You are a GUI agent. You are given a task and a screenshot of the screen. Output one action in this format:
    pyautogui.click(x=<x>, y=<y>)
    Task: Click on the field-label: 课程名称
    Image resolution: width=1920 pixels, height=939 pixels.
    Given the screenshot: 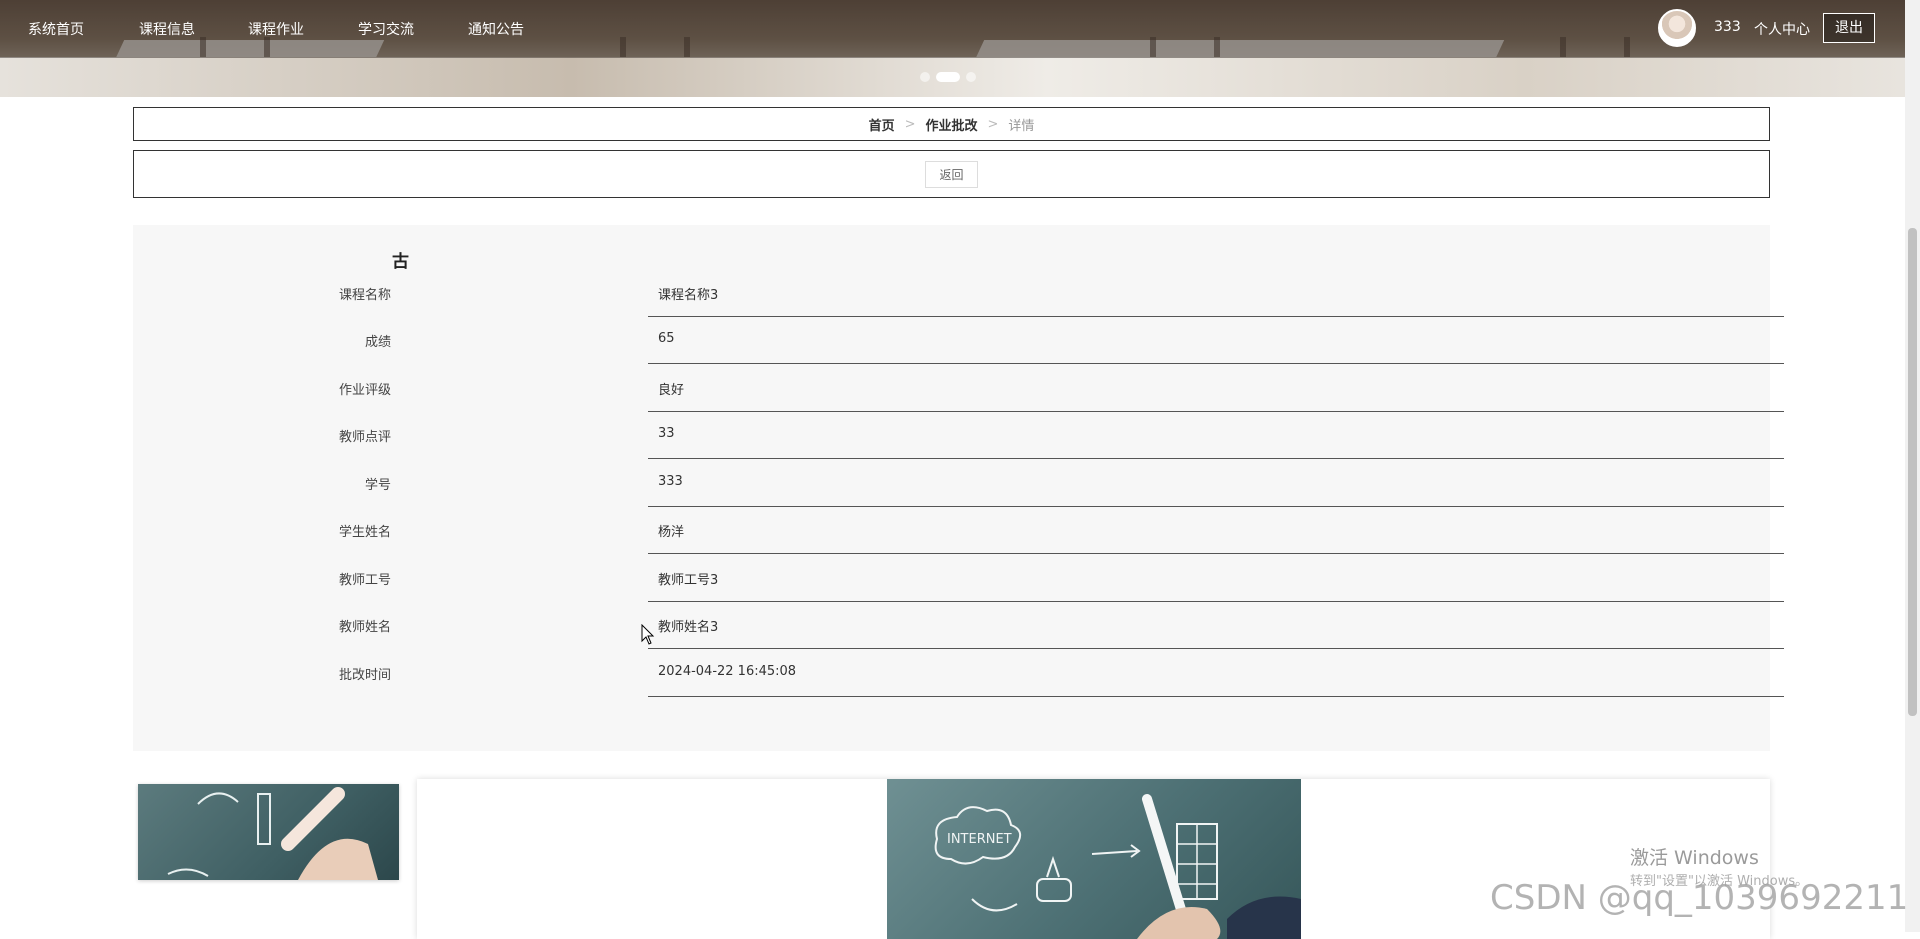 What is the action you would take?
    pyautogui.click(x=364, y=295)
    